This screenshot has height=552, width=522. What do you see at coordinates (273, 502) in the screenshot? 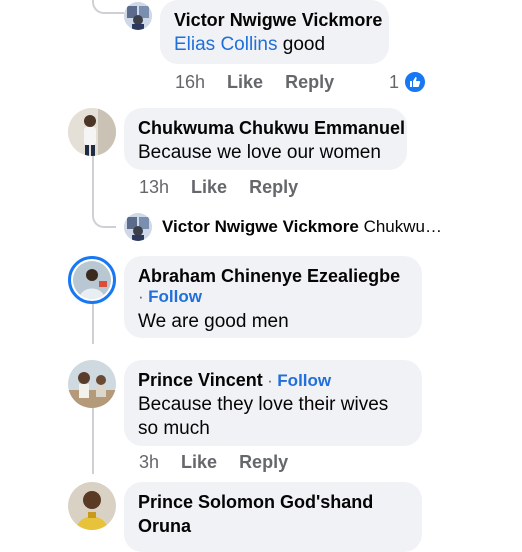
I see `comment-author-line: Prince Solomon God'shand` at bounding box center [273, 502].